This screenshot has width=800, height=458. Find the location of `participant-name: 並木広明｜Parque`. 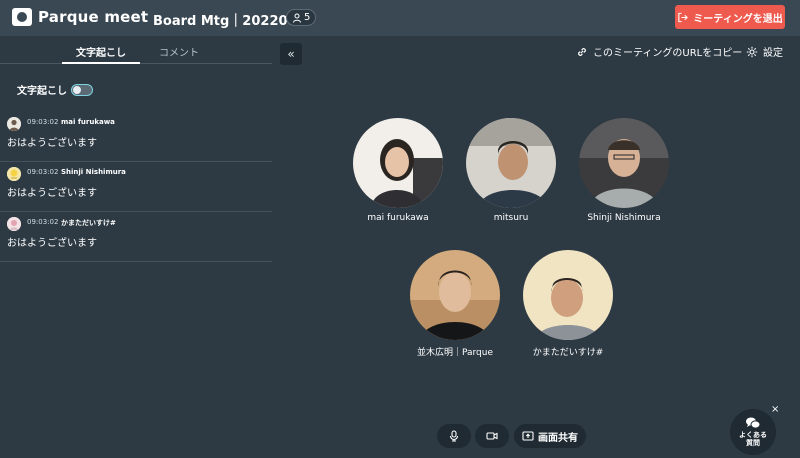

participant-name: 並木広明｜Parque is located at coordinates (455, 353).